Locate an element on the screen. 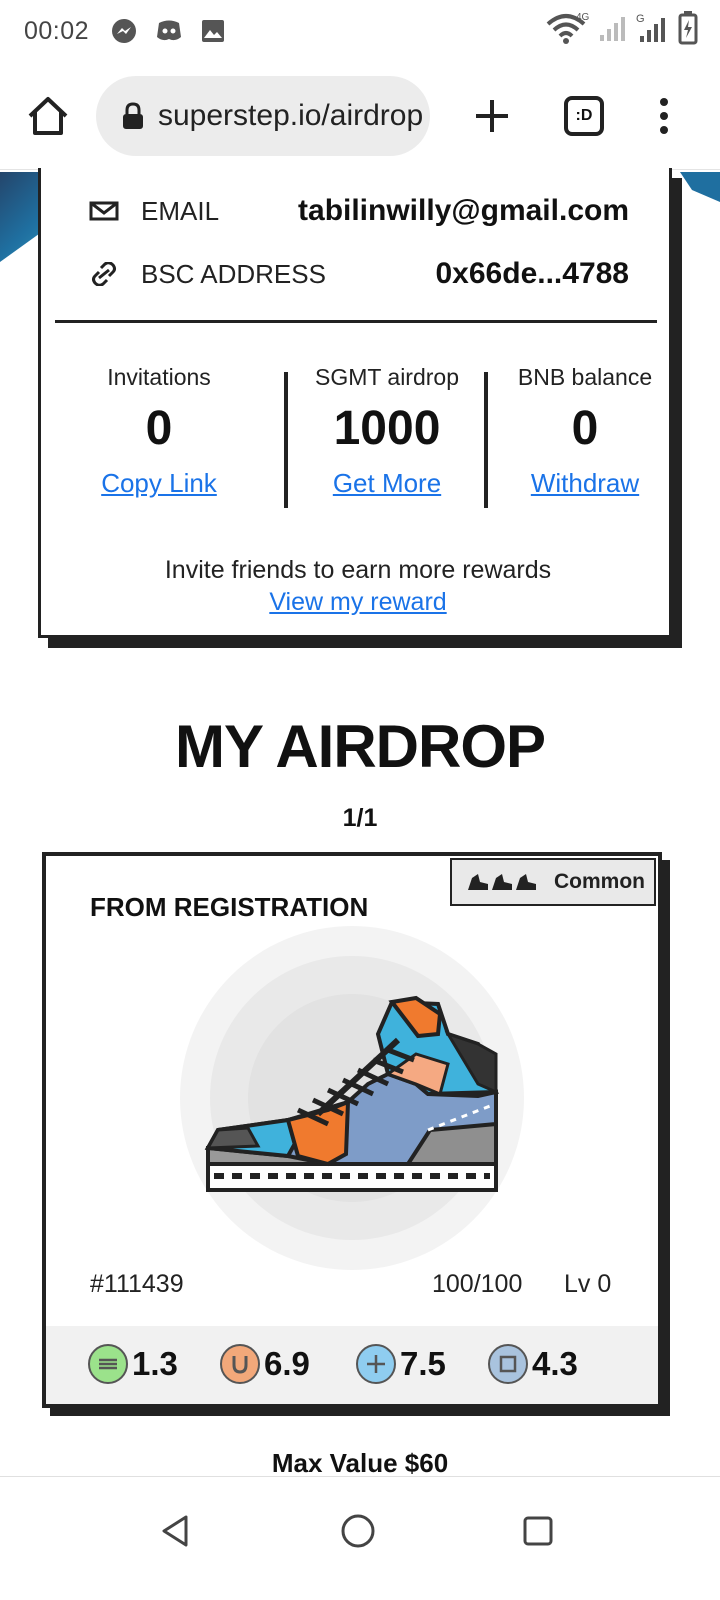  wifi-icon: 4G is located at coordinates (568, 28).